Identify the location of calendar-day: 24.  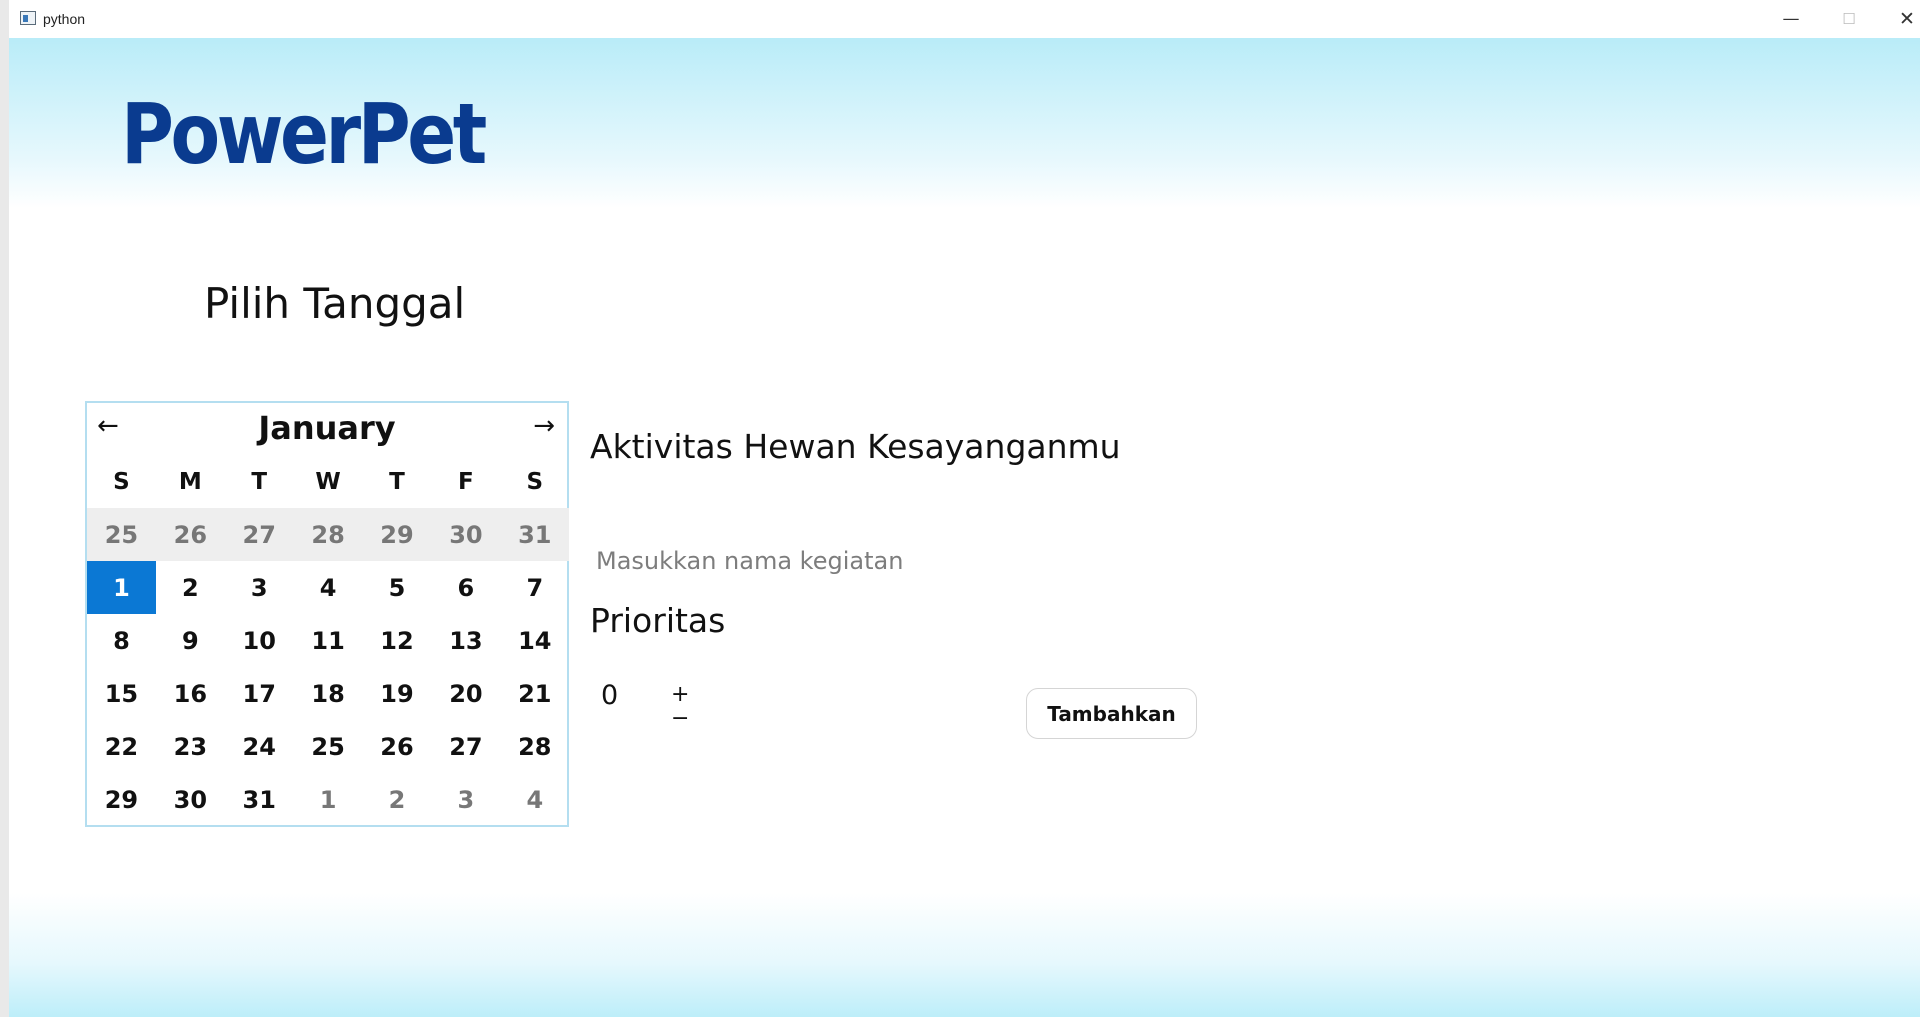
(259, 746).